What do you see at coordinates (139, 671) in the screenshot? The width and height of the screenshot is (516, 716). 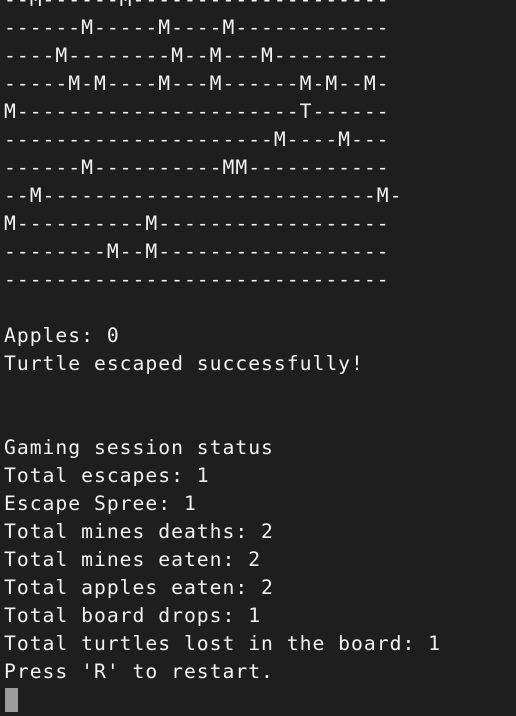 I see `restart-prompt: Press 'R' to restart.` at bounding box center [139, 671].